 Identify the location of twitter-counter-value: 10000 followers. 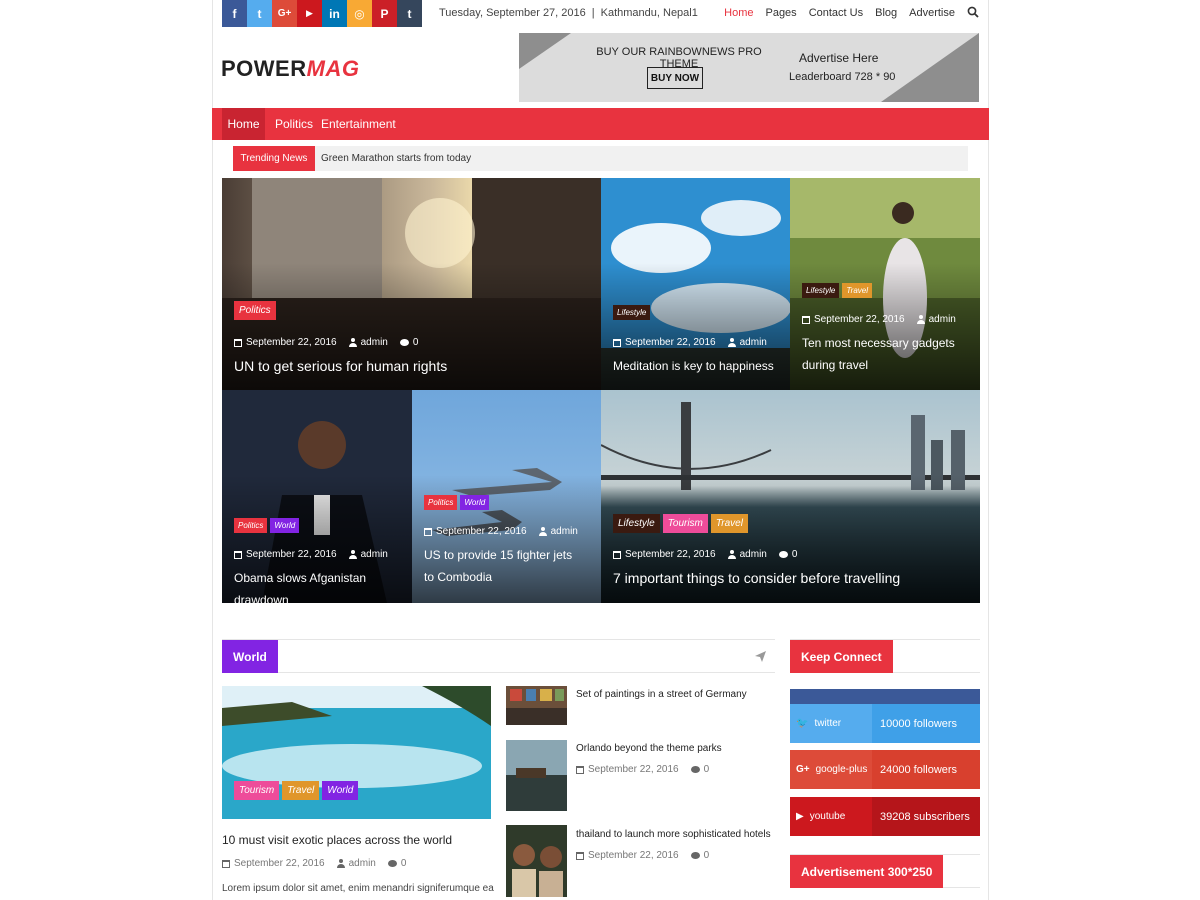
(926, 723).